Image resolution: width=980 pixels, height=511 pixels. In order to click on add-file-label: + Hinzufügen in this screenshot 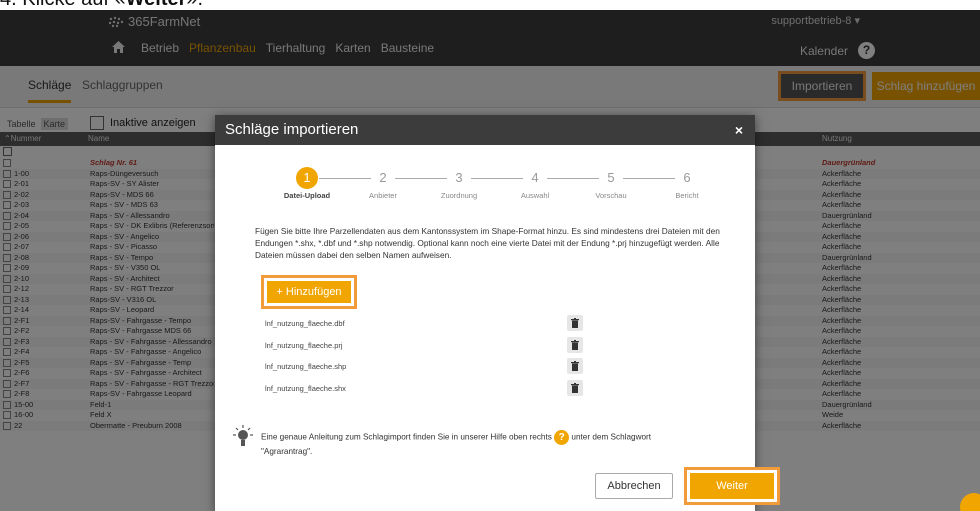, I will do `click(309, 292)`.